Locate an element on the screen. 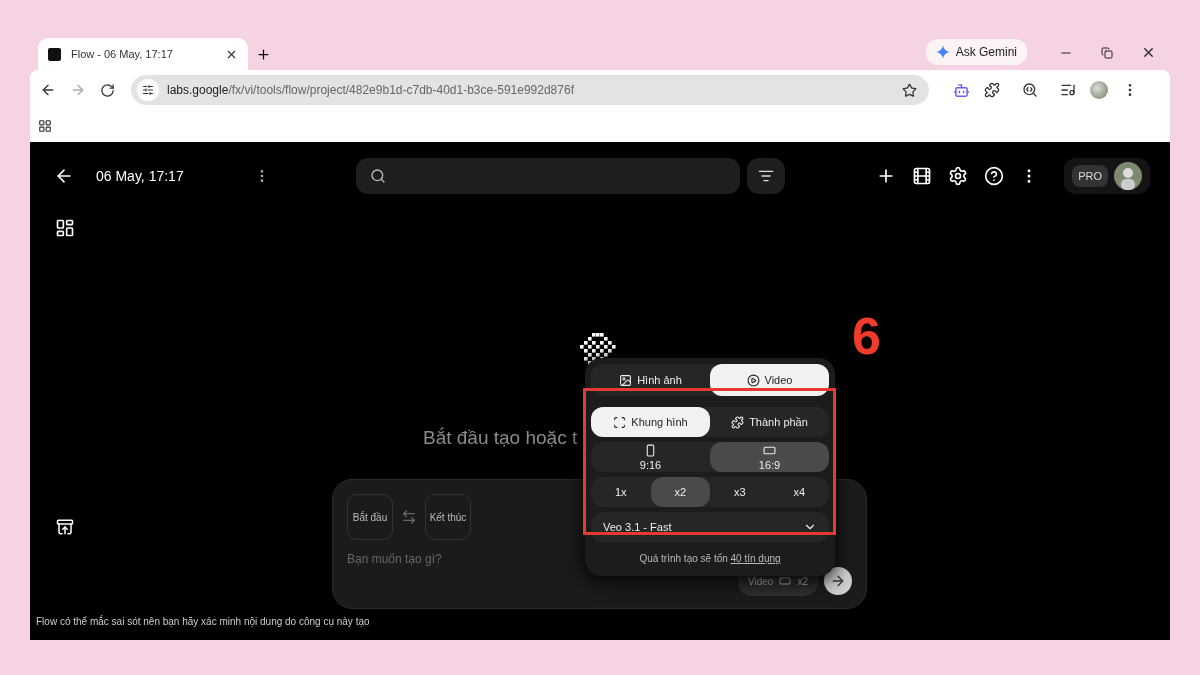  disclaimer: Flow có thể mắc sai sót nên bạn hãy xác minh nội dung do công cụ này tạo is located at coordinates (203, 622).